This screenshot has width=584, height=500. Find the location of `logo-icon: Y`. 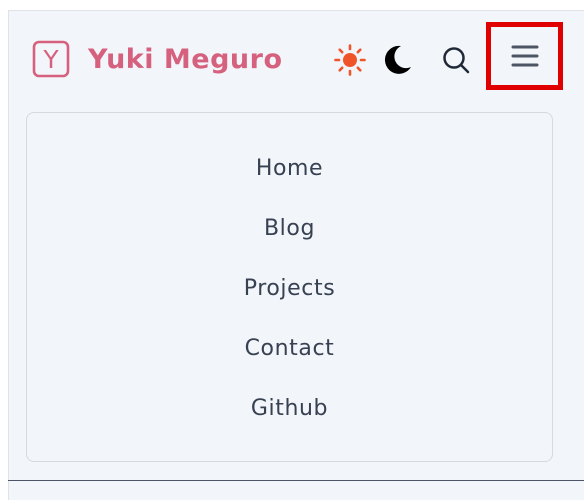

logo-icon: Y is located at coordinates (51, 59).